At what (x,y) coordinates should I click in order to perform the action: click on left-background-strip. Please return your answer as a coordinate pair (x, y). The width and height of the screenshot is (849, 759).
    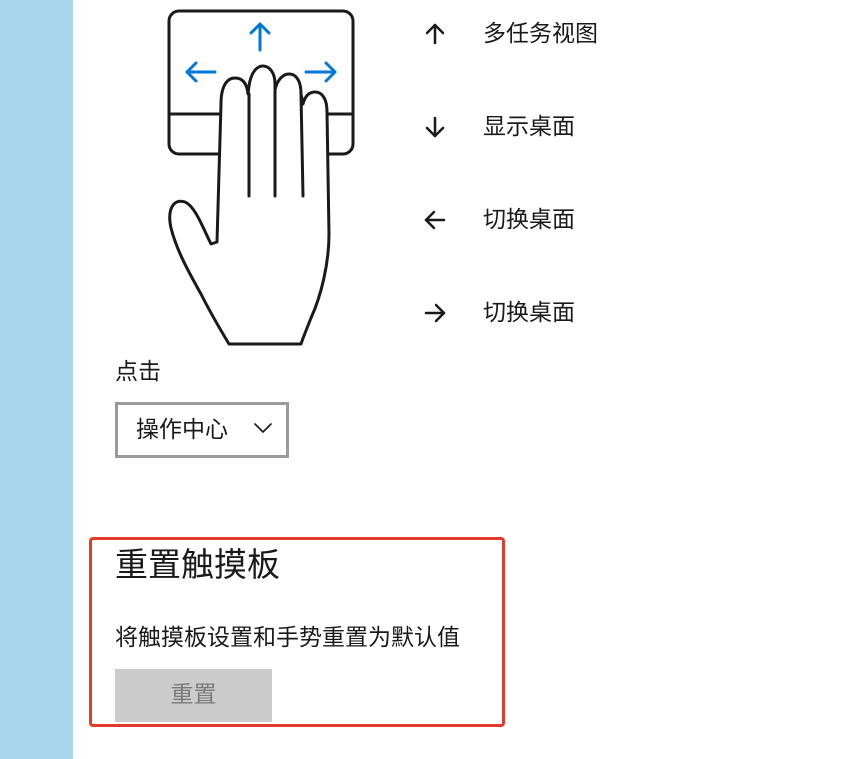
    Looking at the image, I should click on (36, 379).